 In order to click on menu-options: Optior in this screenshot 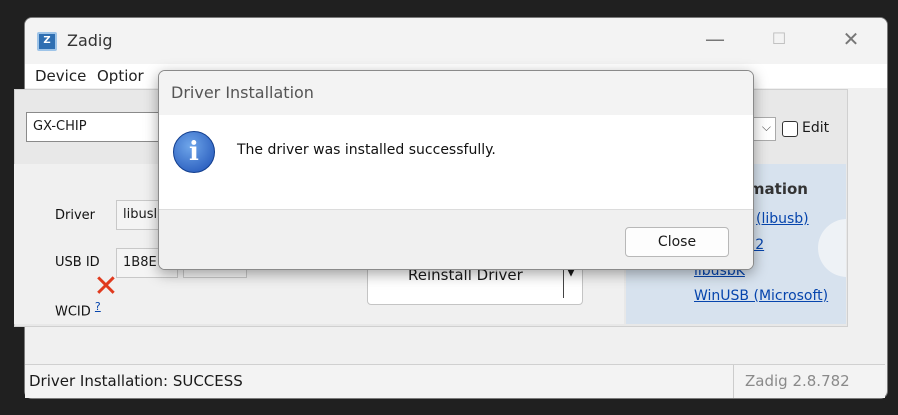, I will do `click(120, 76)`.